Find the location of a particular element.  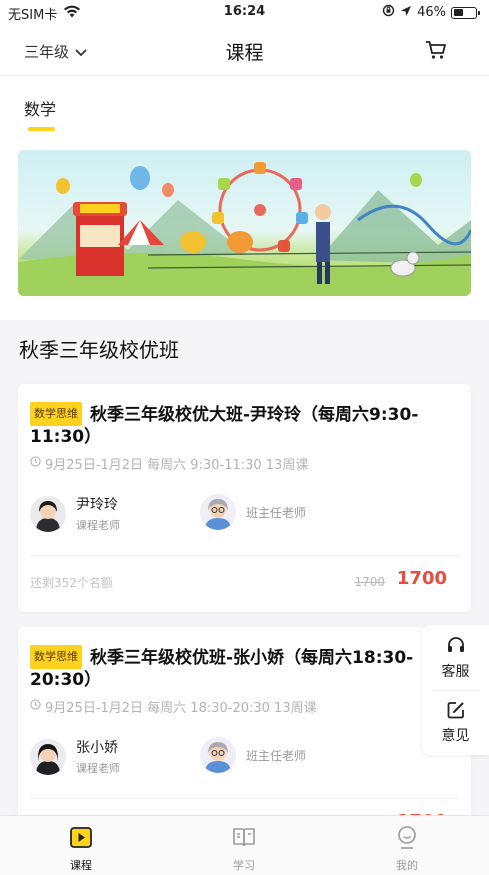

course-title-text: 秋季三年级校优大班-尹玲玲（每周六9:30-11:30） is located at coordinates (224, 426).